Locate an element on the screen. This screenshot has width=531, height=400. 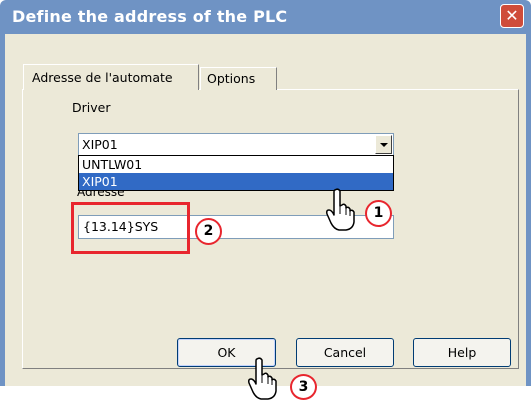
driver-dropdown-list: UNTLW01 XIP01 is located at coordinates (236, 173).